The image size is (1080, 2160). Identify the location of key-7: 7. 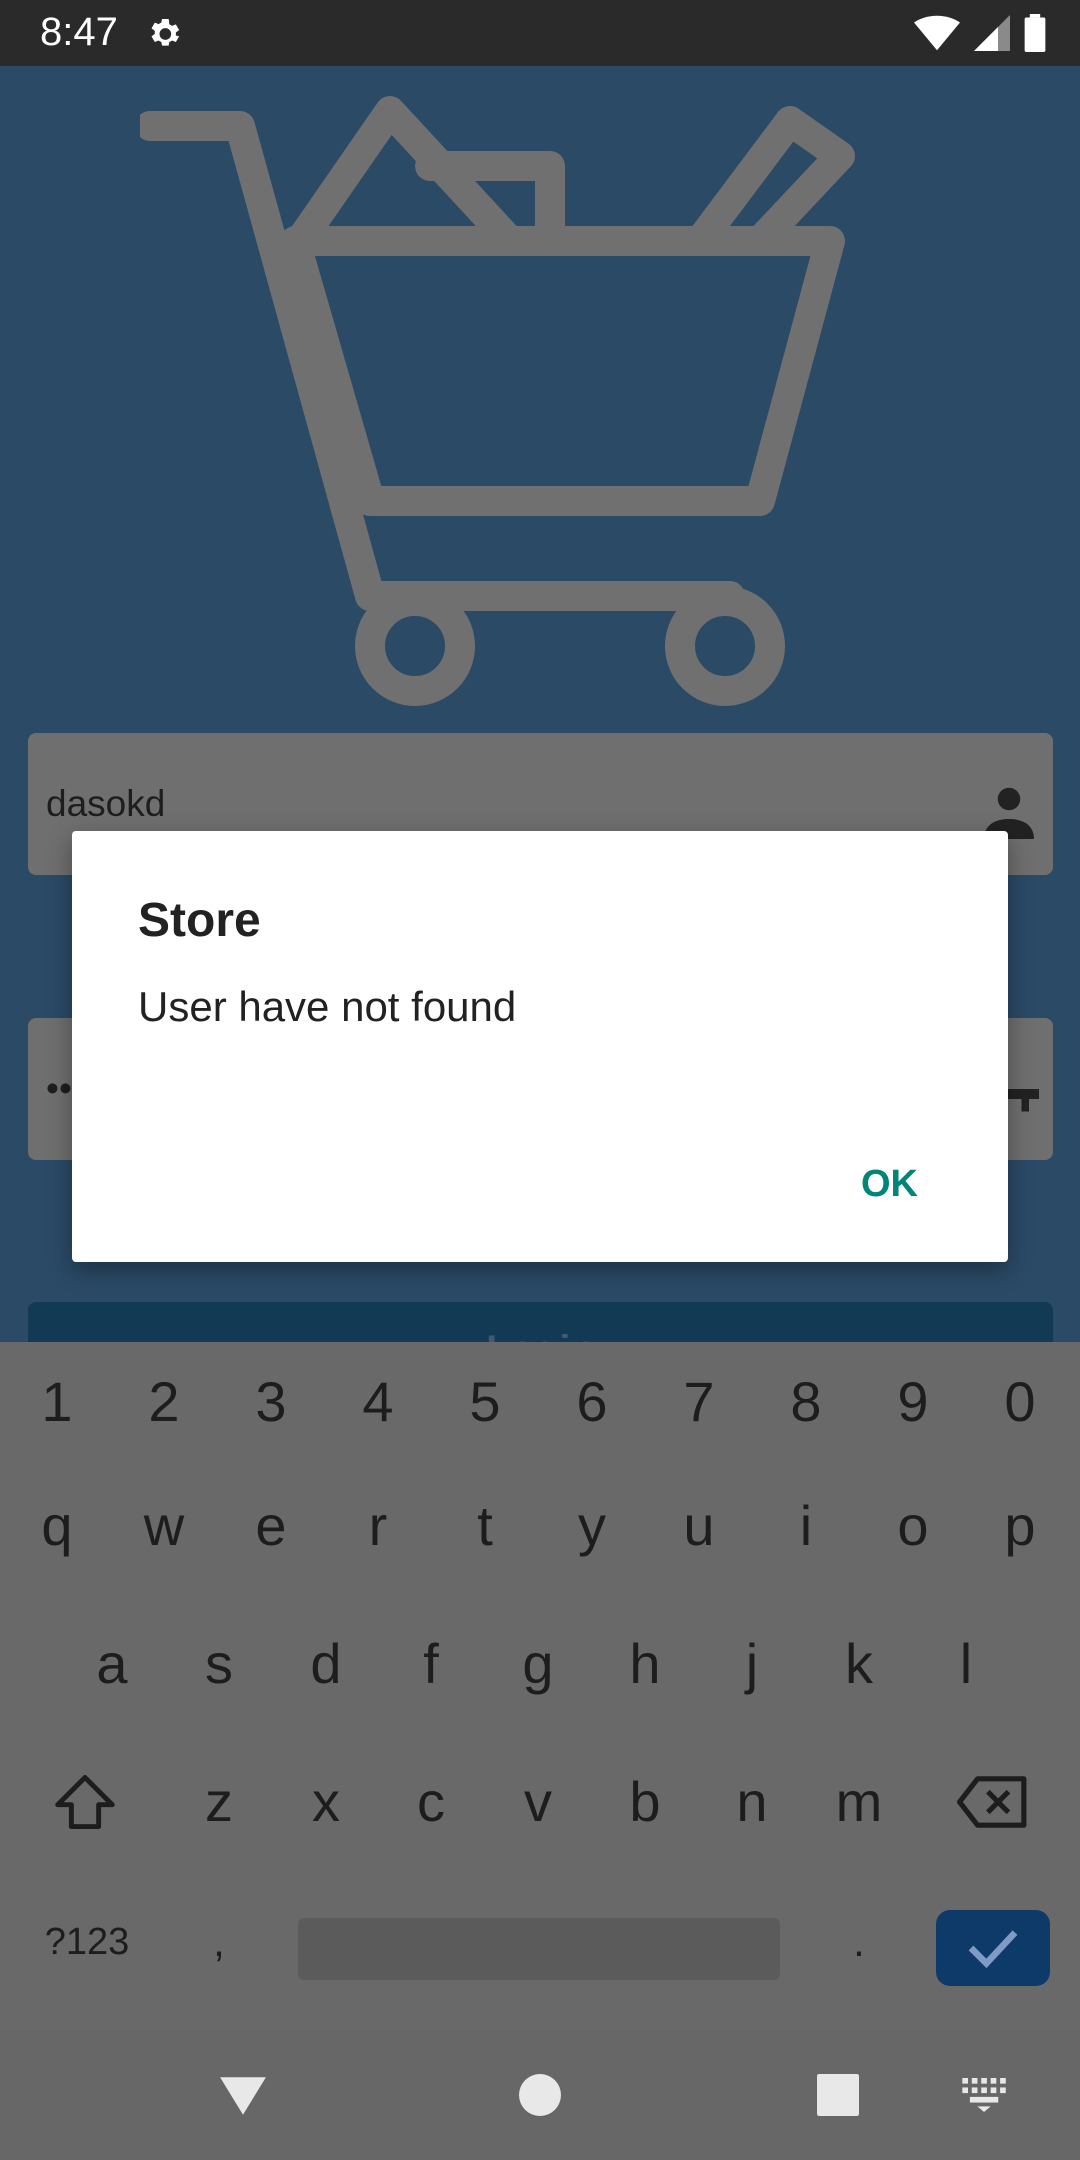
(699, 1402).